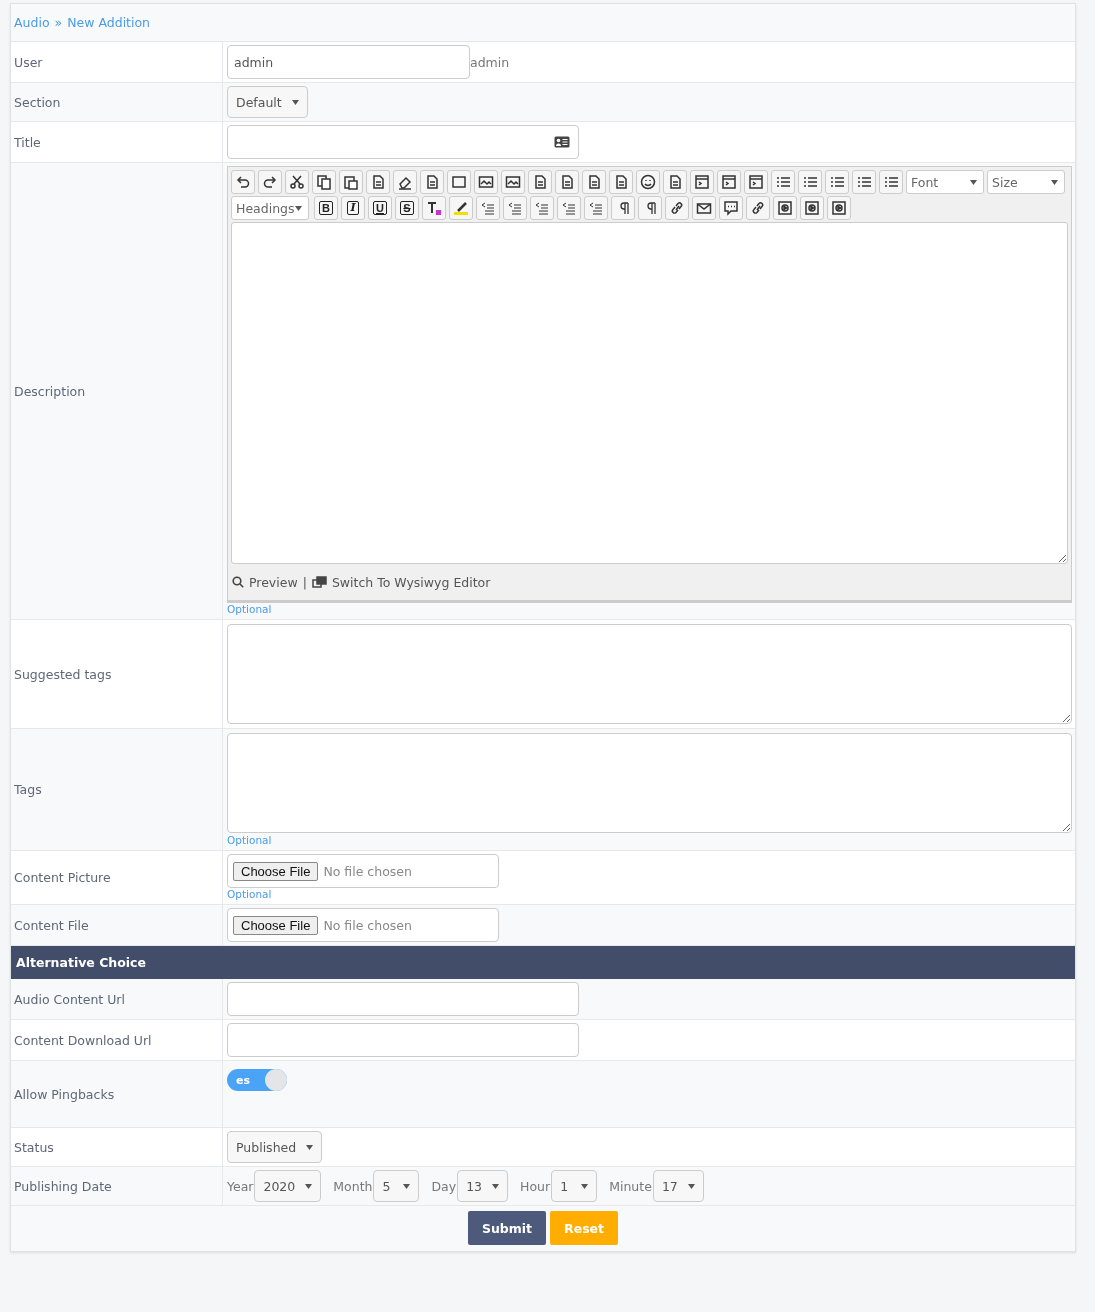  What do you see at coordinates (348, 62) in the screenshot?
I see `input-field: admin` at bounding box center [348, 62].